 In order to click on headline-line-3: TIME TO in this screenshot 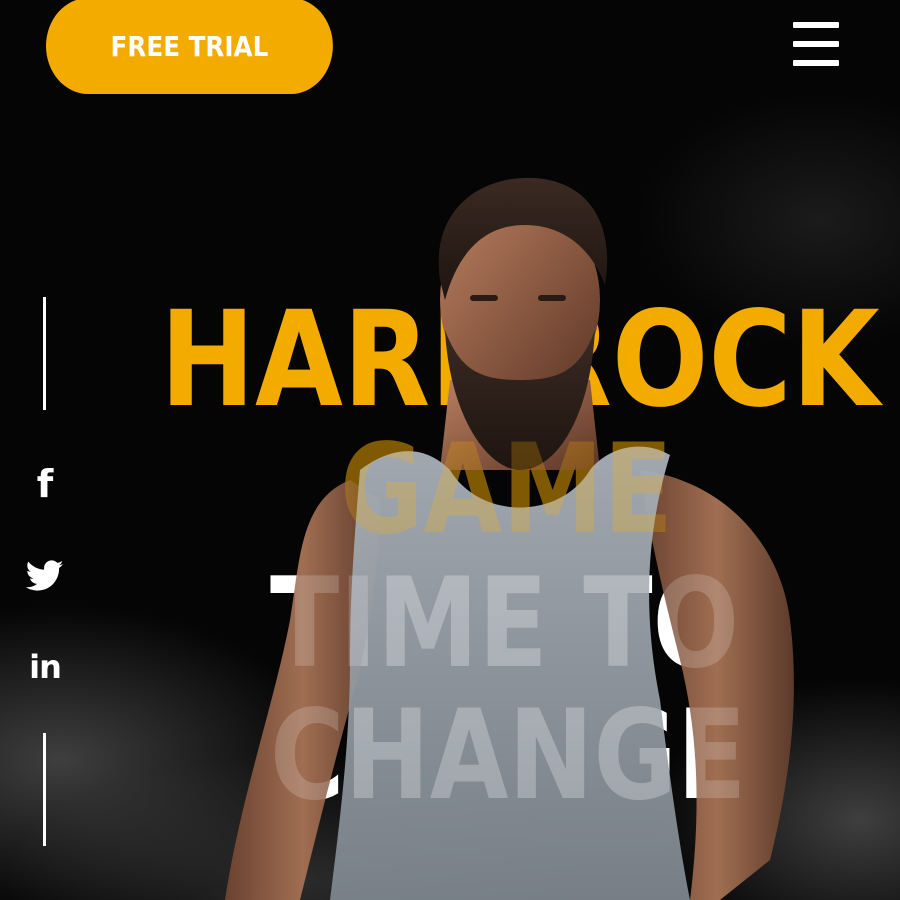, I will do `click(505, 624)`.